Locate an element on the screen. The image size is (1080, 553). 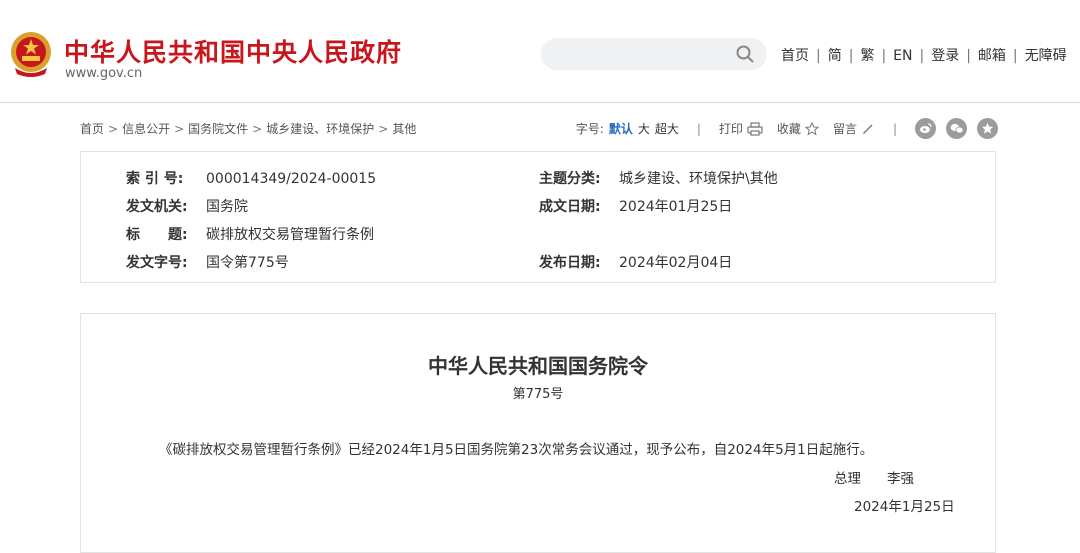
favorite-label: 收藏 is located at coordinates (788, 129).